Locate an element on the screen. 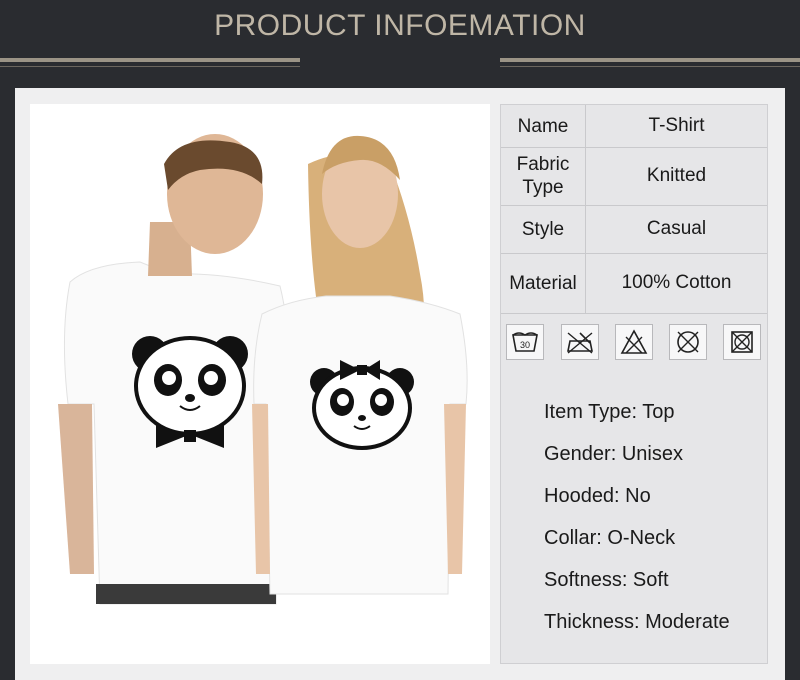 This screenshot has width=800, height=680. row-value: 100% Cotton is located at coordinates (676, 282).